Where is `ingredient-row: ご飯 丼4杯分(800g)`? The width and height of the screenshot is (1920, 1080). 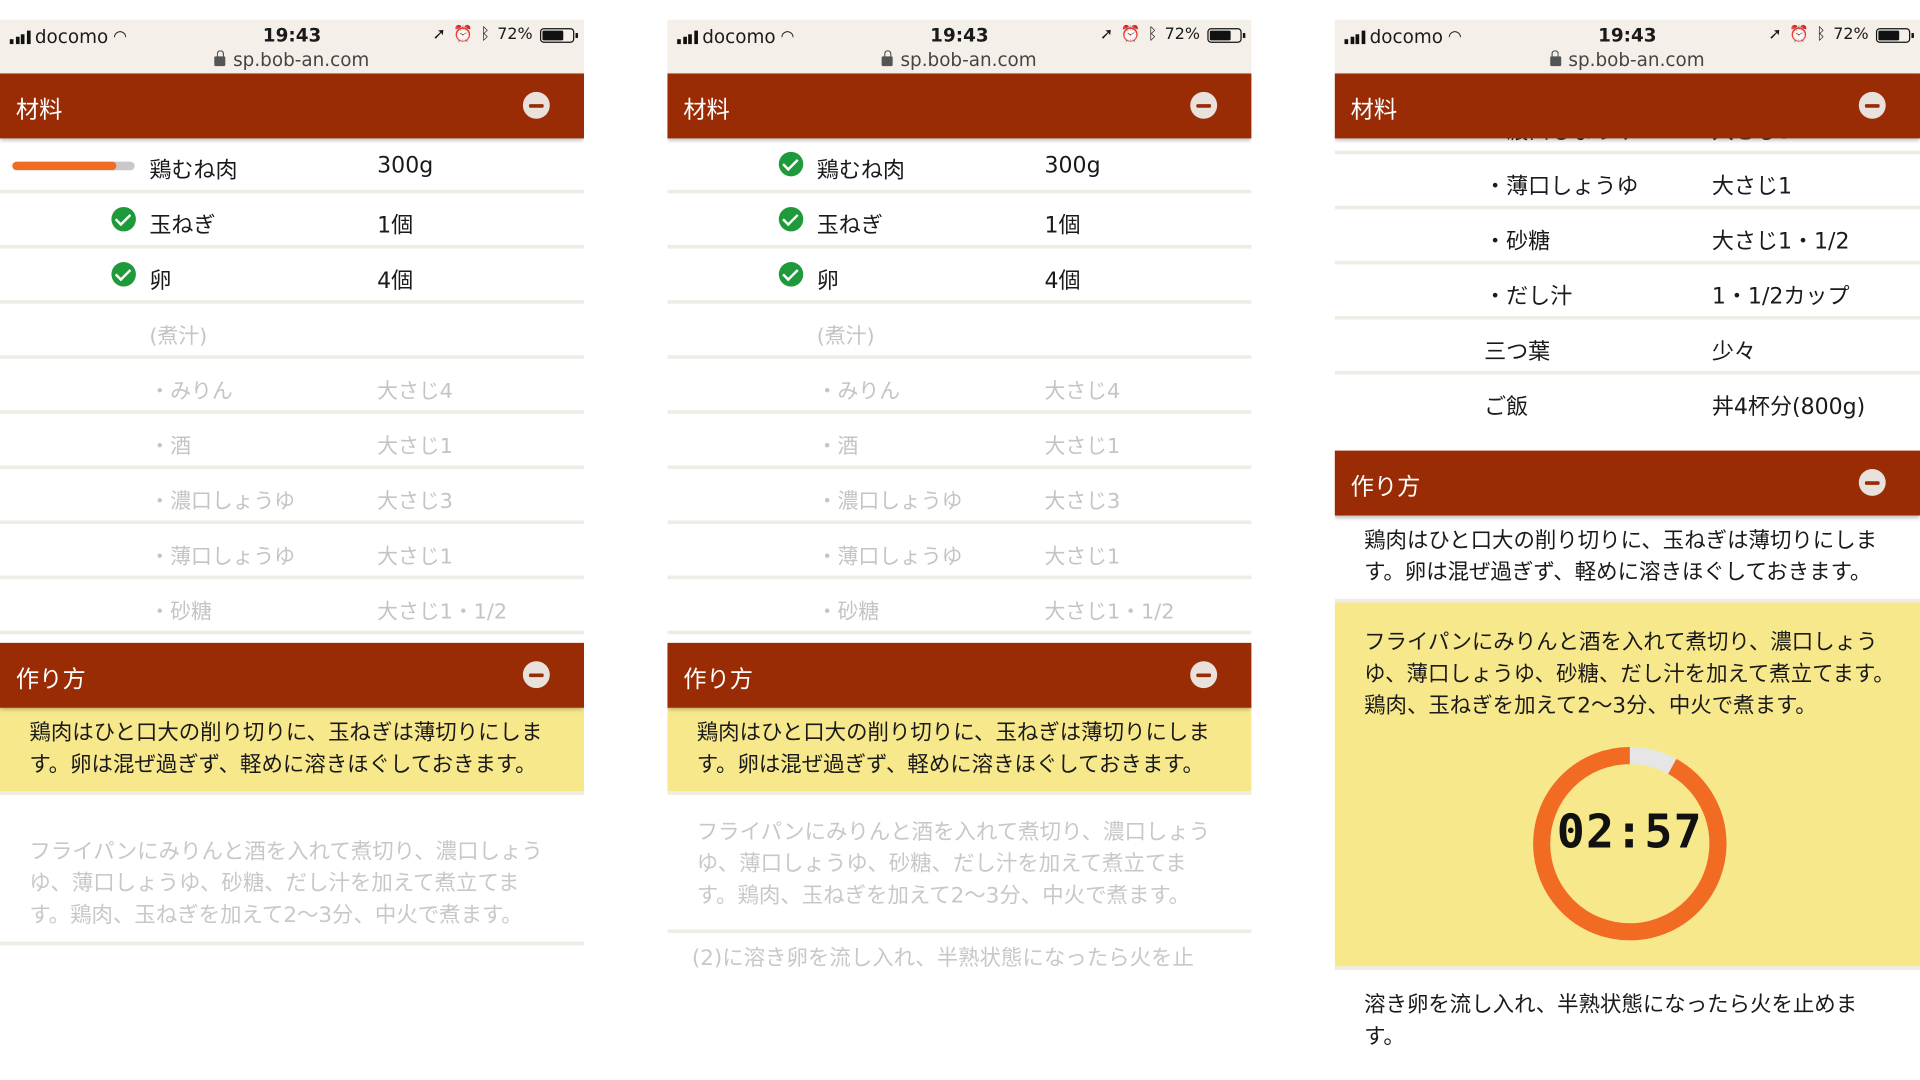 ingredient-row: ご飯 丼4杯分(800g) is located at coordinates (1627, 402).